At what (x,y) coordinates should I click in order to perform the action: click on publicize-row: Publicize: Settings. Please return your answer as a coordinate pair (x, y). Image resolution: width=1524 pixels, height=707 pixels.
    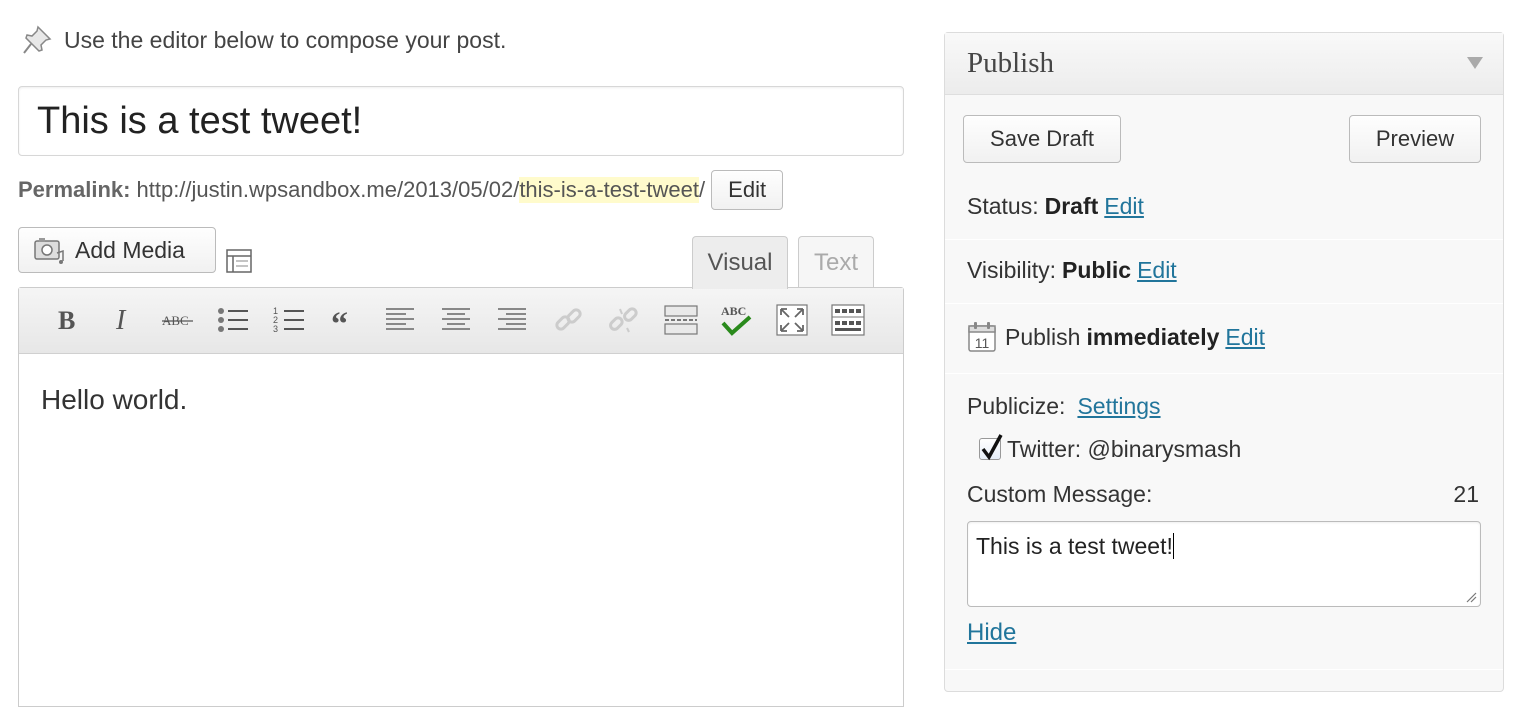
    Looking at the image, I should click on (1224, 406).